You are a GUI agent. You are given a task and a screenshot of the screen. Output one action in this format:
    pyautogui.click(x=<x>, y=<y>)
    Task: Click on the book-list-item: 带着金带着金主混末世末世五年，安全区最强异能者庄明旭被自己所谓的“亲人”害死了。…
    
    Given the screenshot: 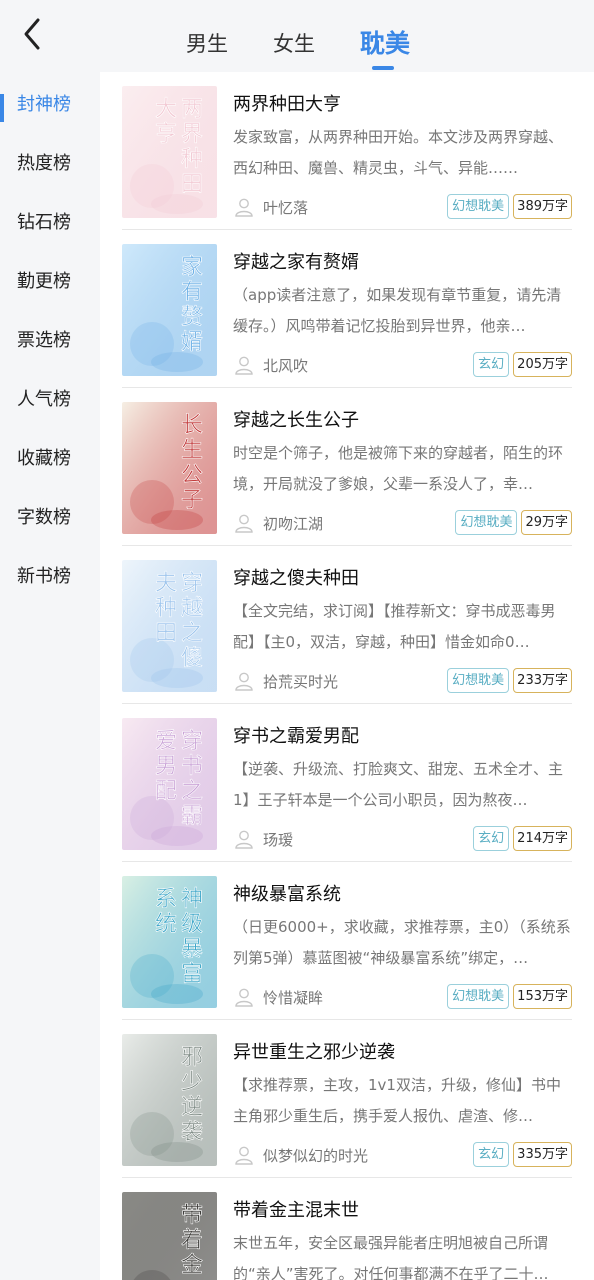 What is the action you would take?
    pyautogui.click(x=347, y=1229)
    